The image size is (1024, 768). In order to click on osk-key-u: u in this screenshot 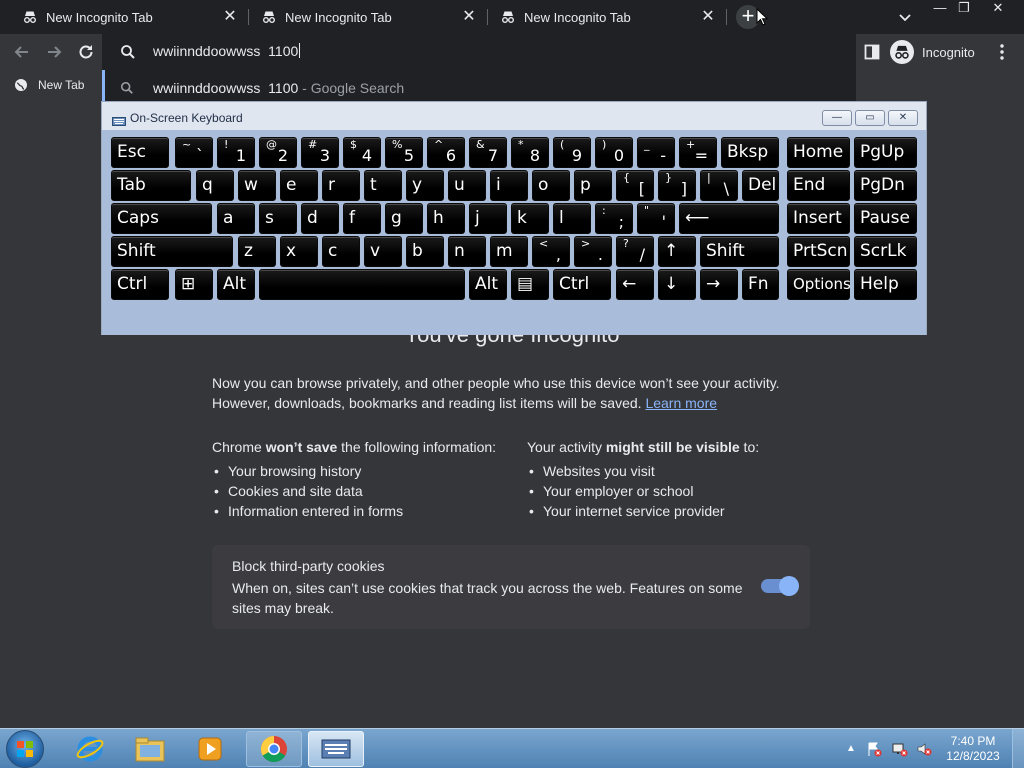, I will do `click(467, 185)`.